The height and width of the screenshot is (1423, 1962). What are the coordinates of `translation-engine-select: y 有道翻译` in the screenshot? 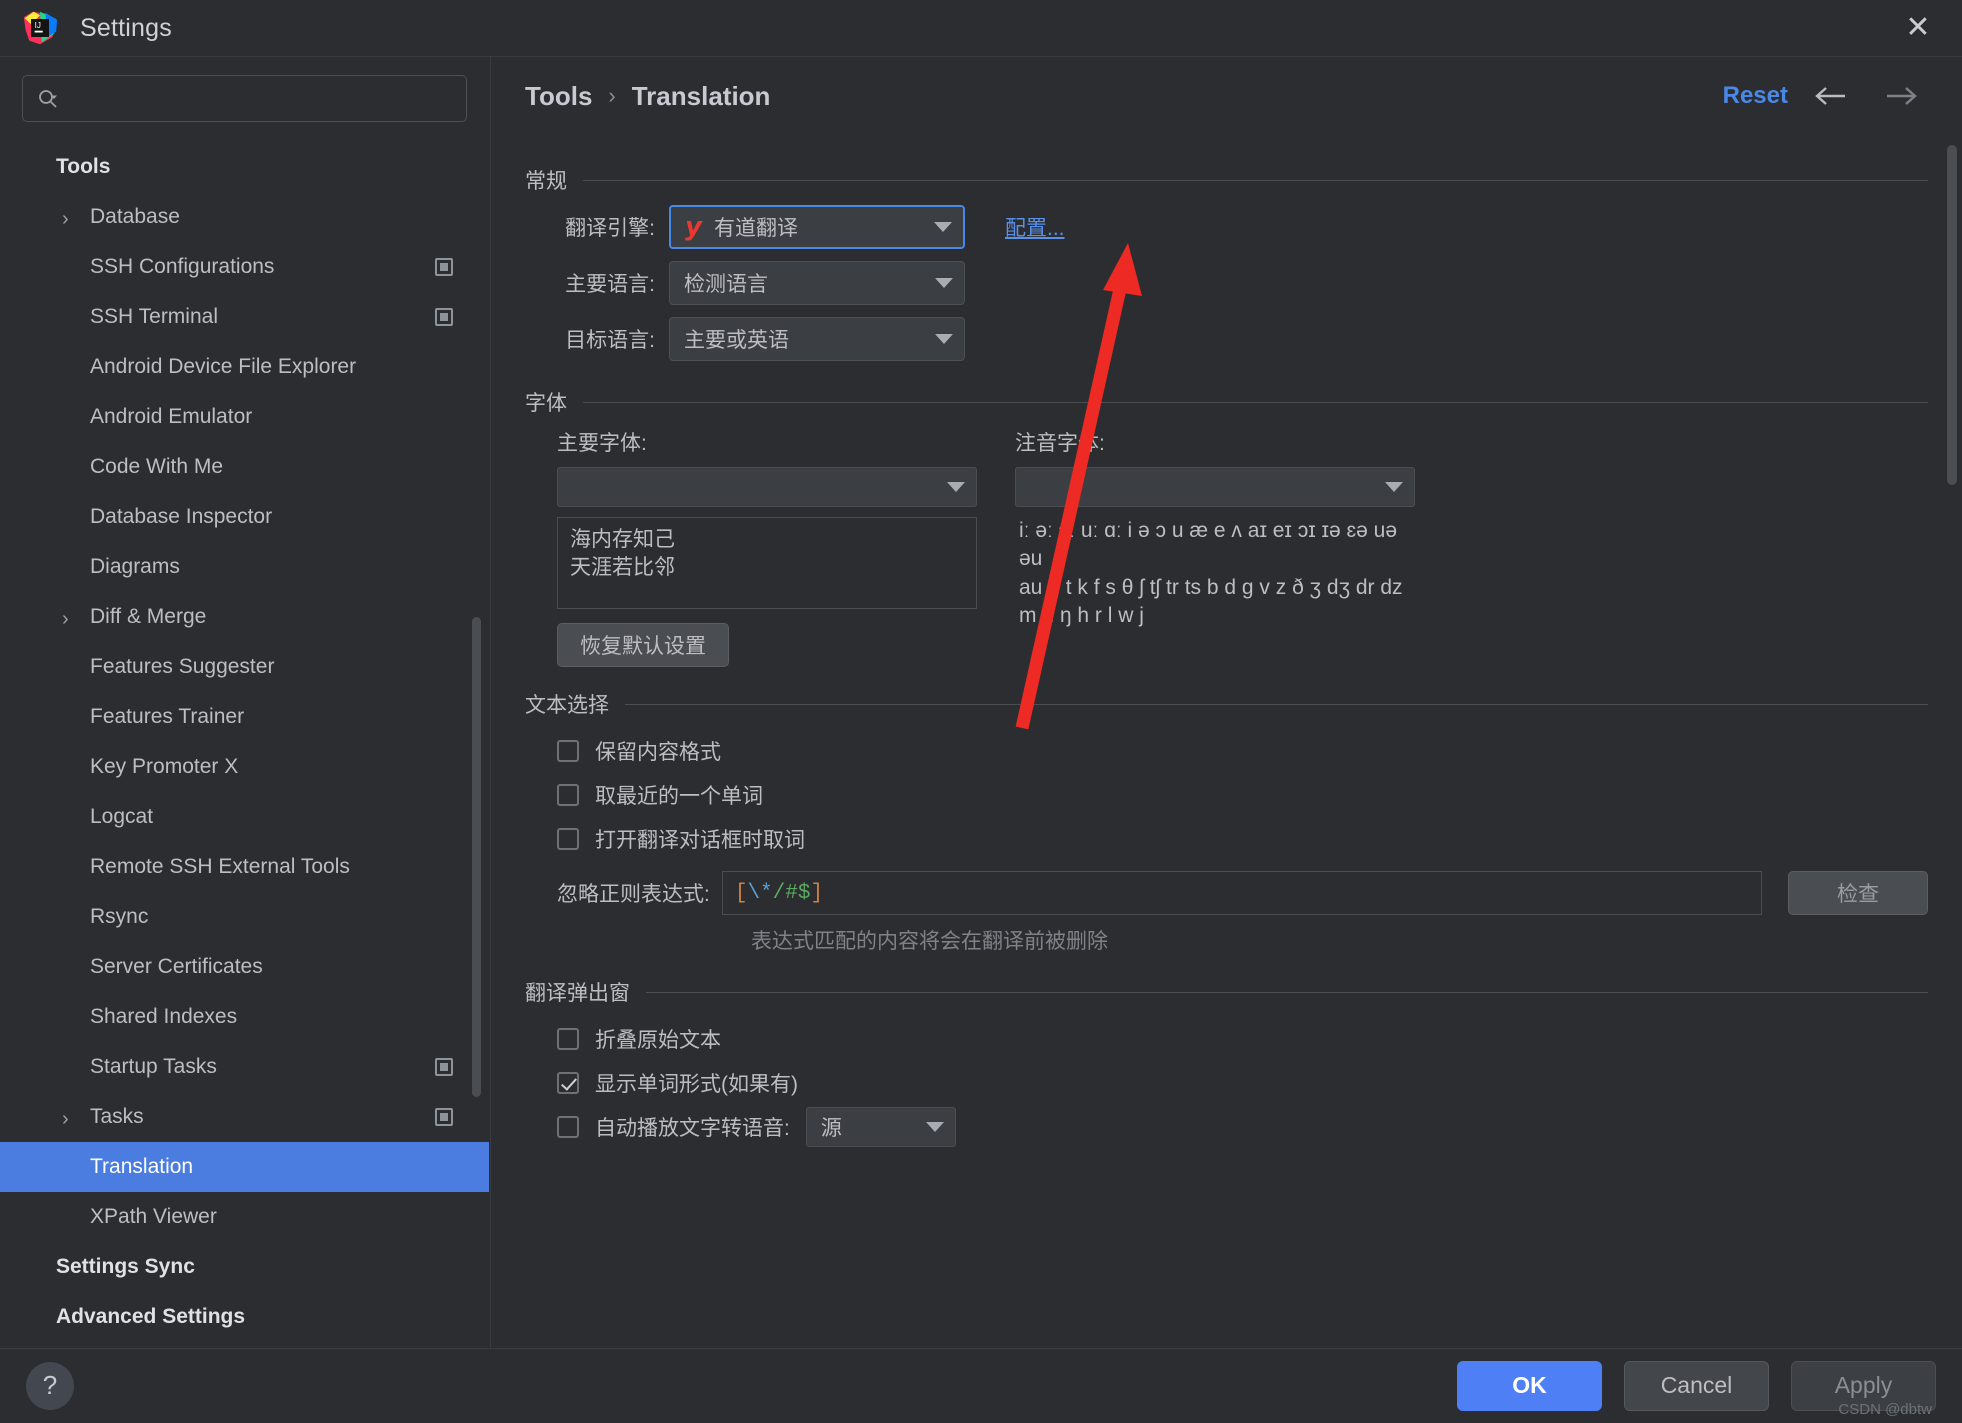 It's located at (817, 227).